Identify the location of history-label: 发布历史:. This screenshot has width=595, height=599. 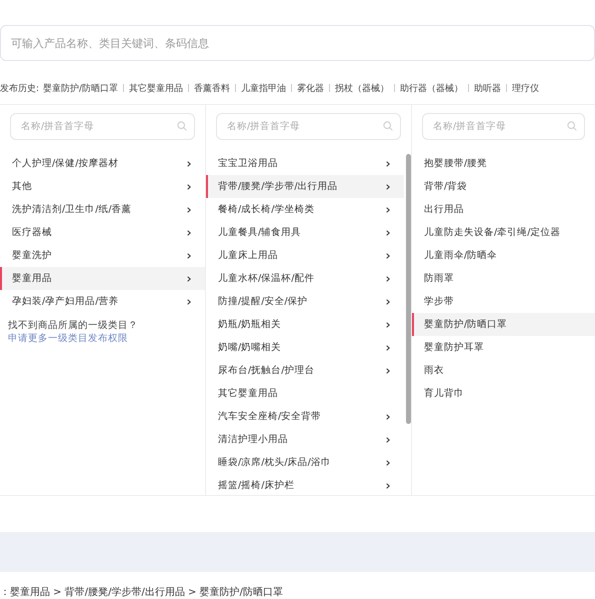
(20, 88).